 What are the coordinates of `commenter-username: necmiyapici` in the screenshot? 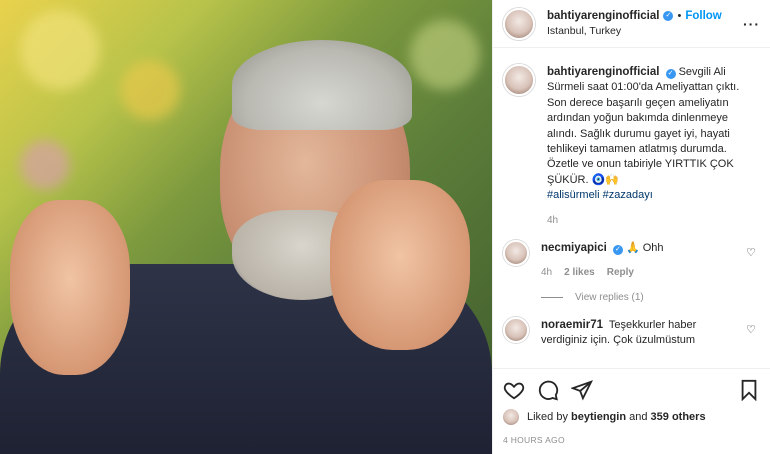 It's located at (574, 248).